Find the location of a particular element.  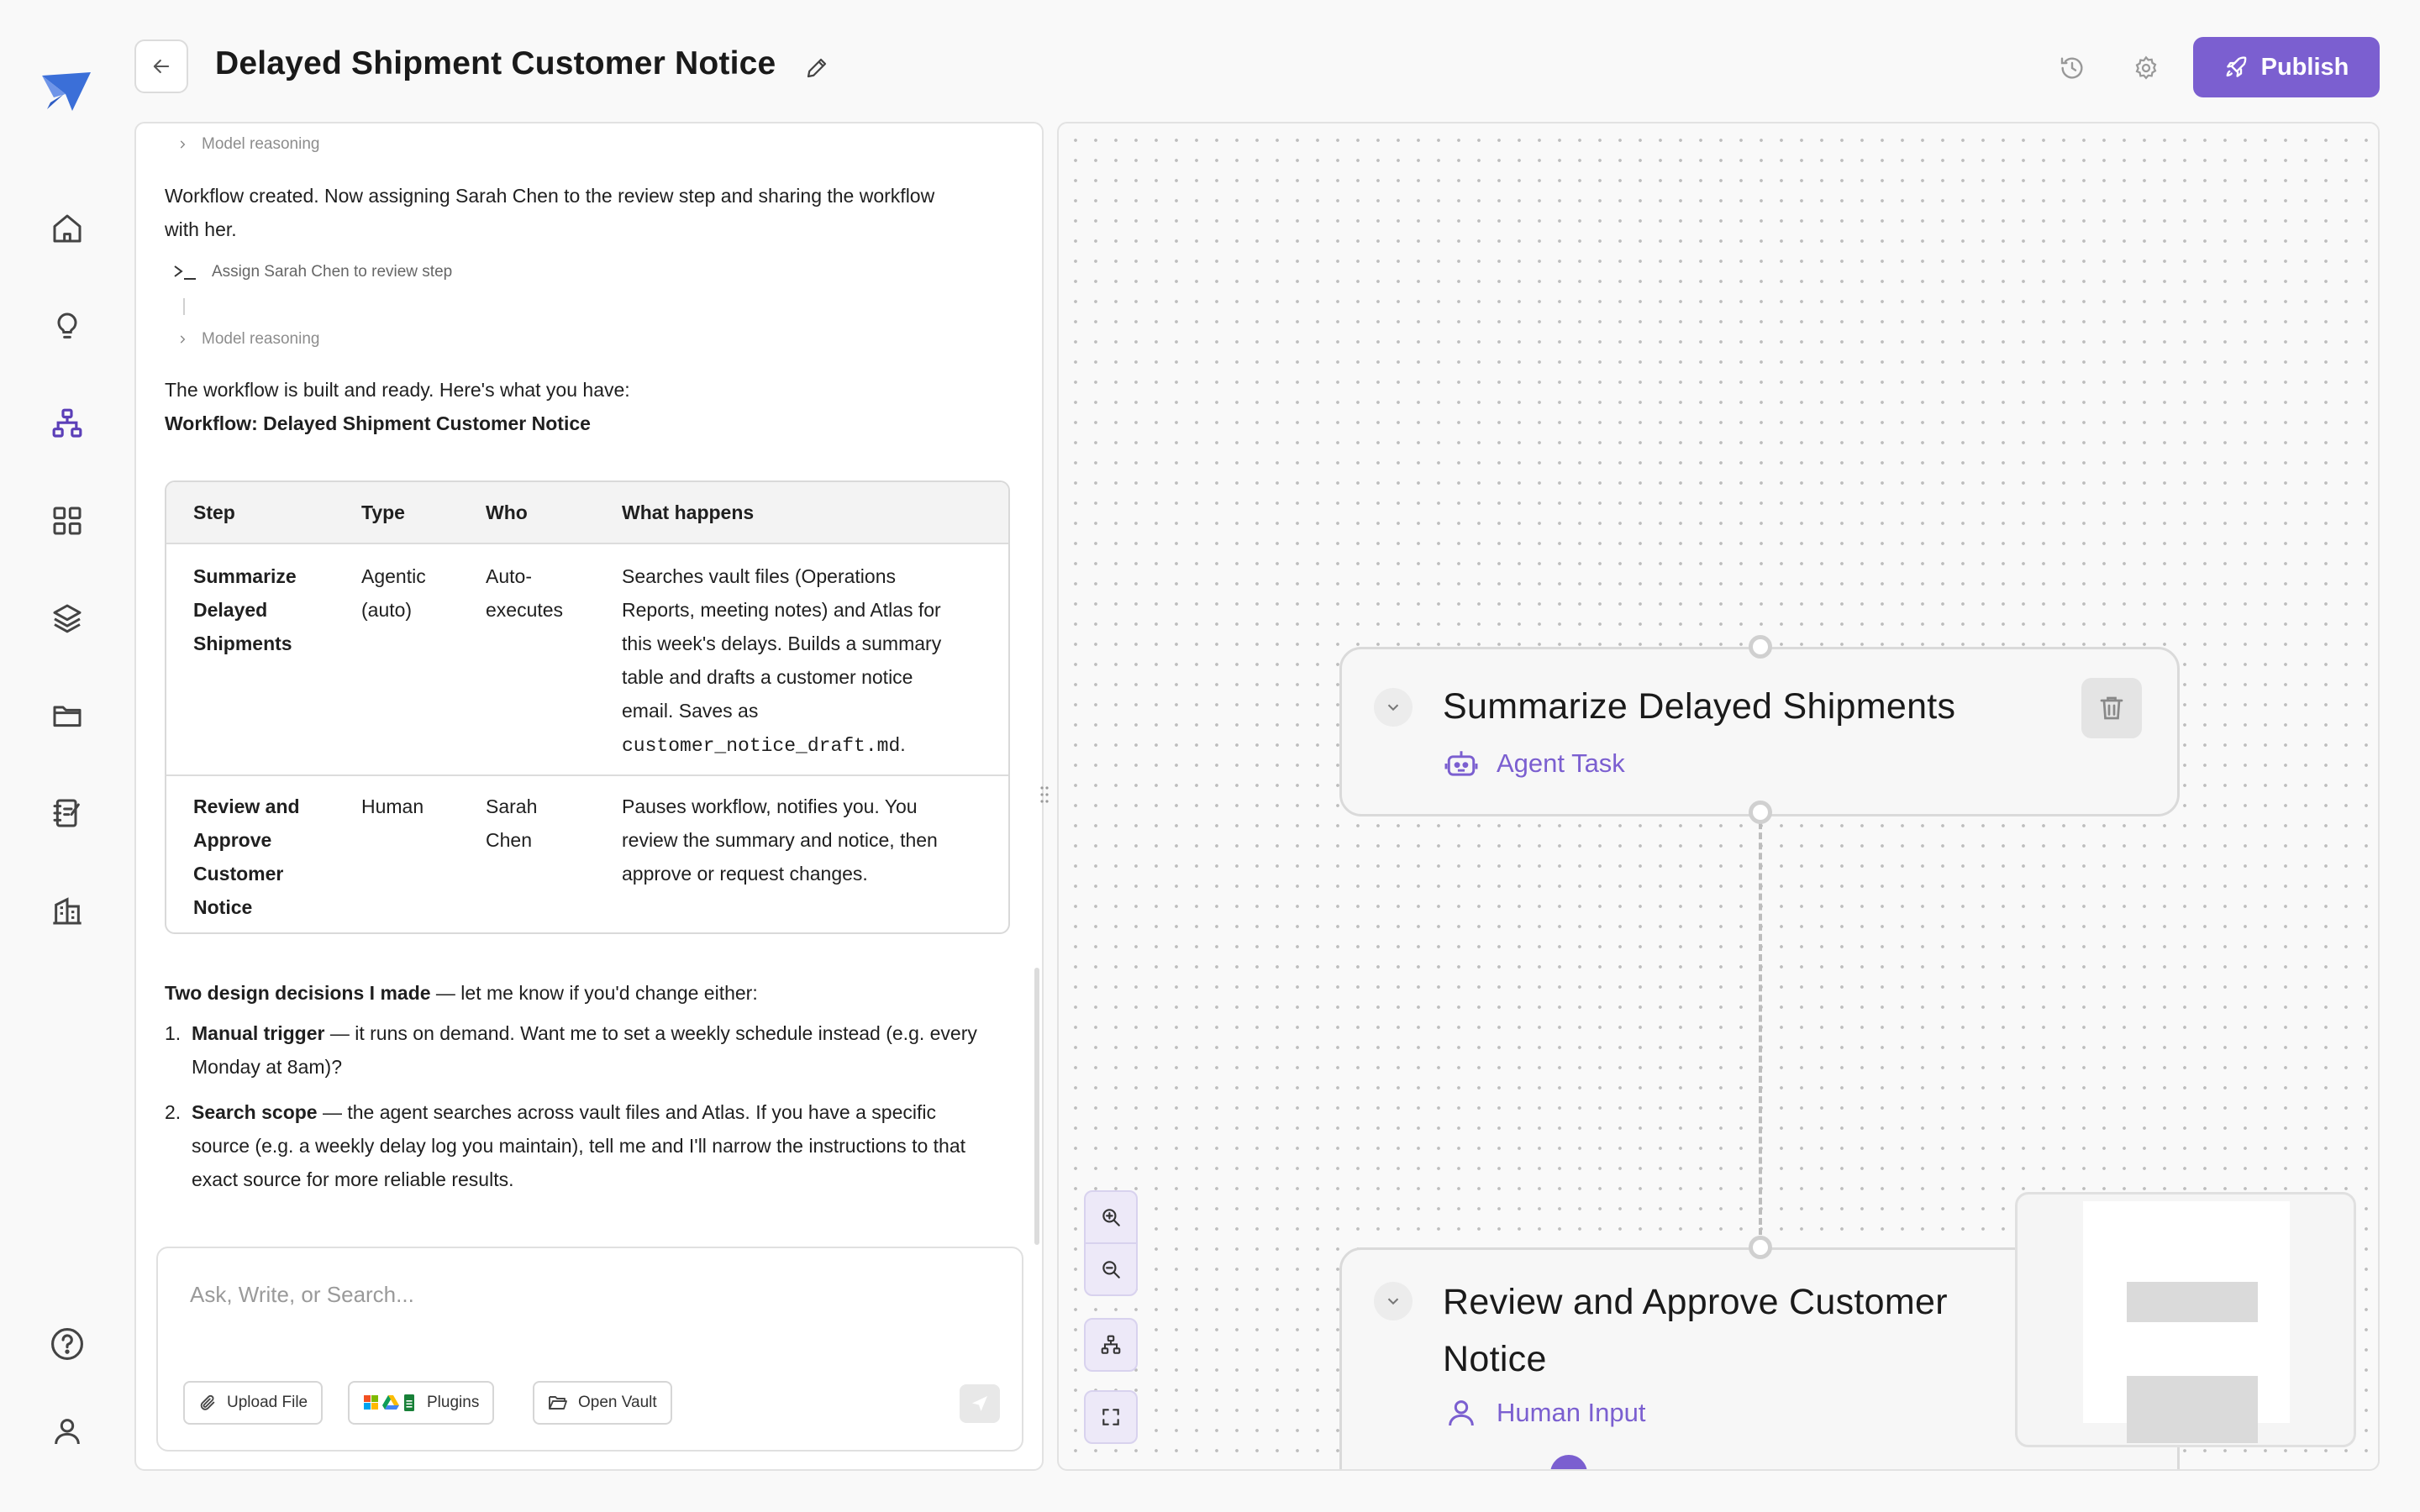

layers-icon is located at coordinates (67, 618).